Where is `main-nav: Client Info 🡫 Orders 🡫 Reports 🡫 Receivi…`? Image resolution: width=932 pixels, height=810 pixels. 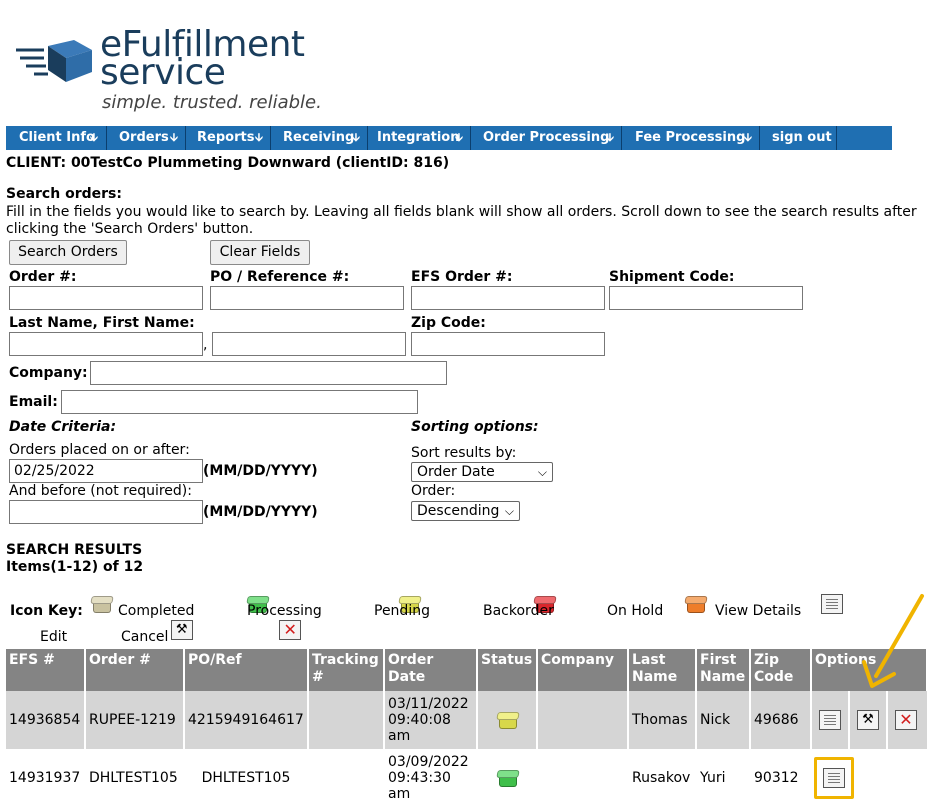 main-nav: Client Info 🡫 Orders 🡫 Reports 🡫 Receivi… is located at coordinates (449, 138).